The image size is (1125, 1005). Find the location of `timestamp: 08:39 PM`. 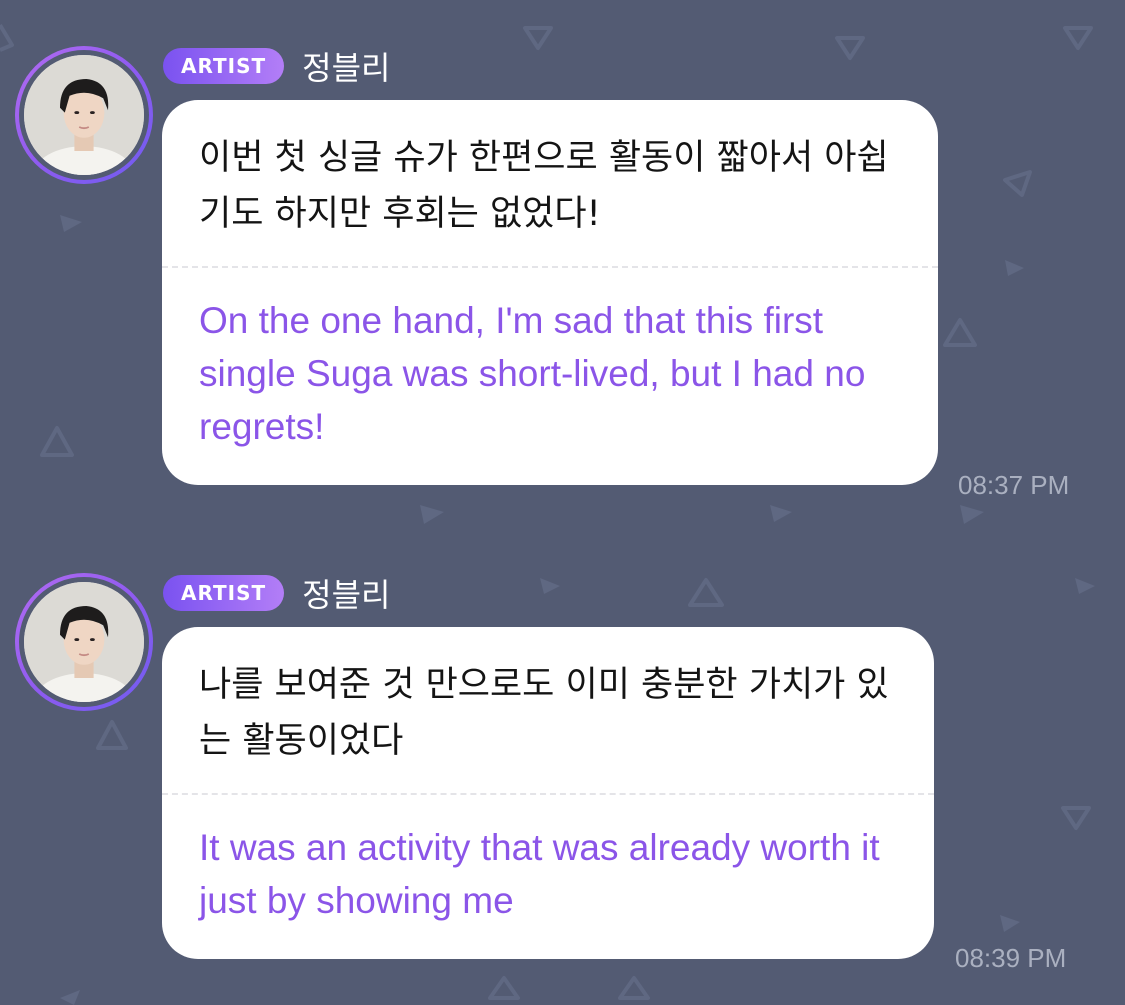

timestamp: 08:39 PM is located at coordinates (1011, 958).